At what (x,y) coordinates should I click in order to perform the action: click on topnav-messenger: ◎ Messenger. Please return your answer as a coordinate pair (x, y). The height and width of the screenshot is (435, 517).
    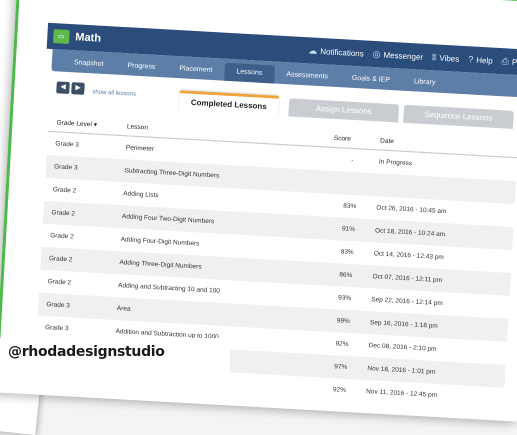
    Looking at the image, I should click on (397, 55).